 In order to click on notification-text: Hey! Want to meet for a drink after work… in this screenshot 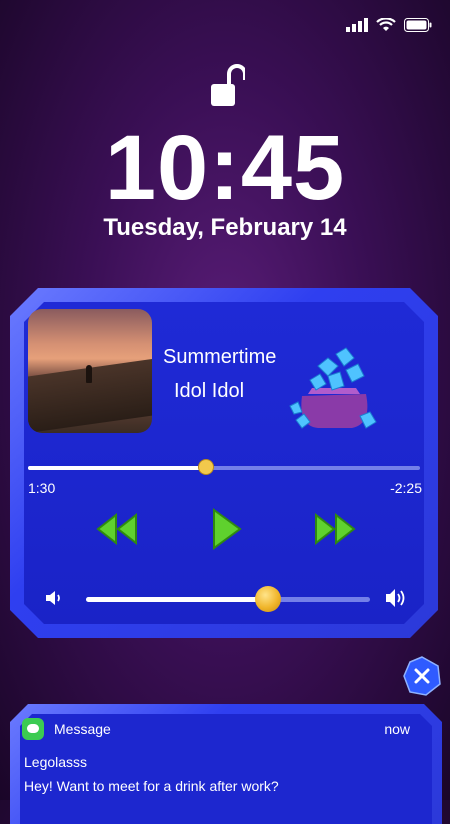, I will do `click(151, 786)`.